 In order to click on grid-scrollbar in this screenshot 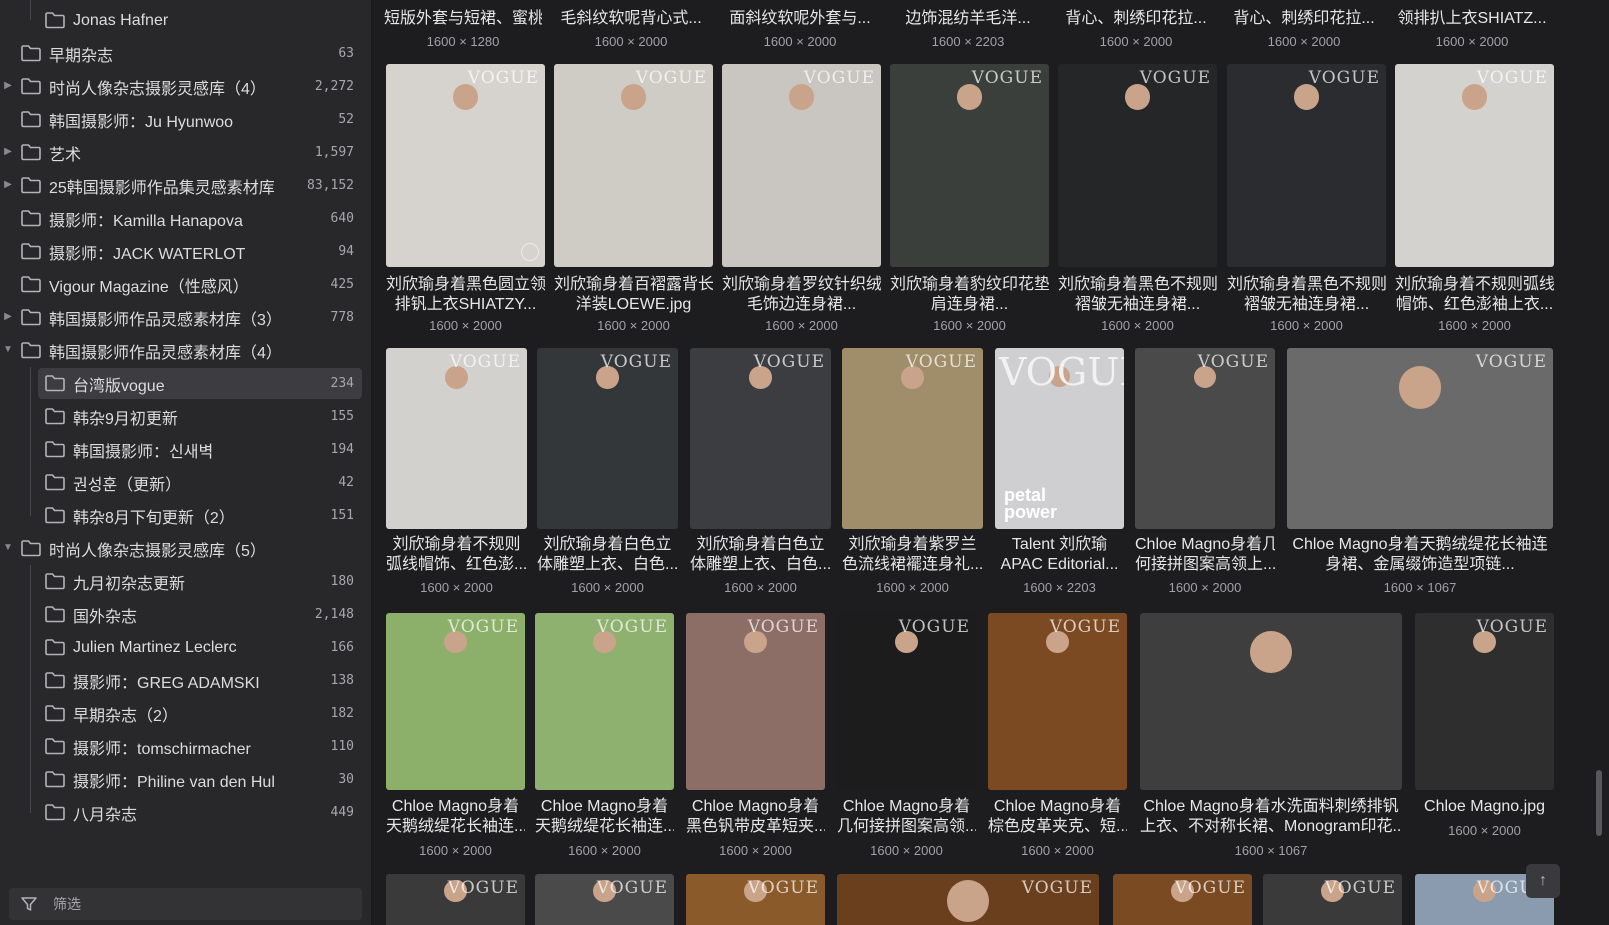, I will do `click(1599, 803)`.